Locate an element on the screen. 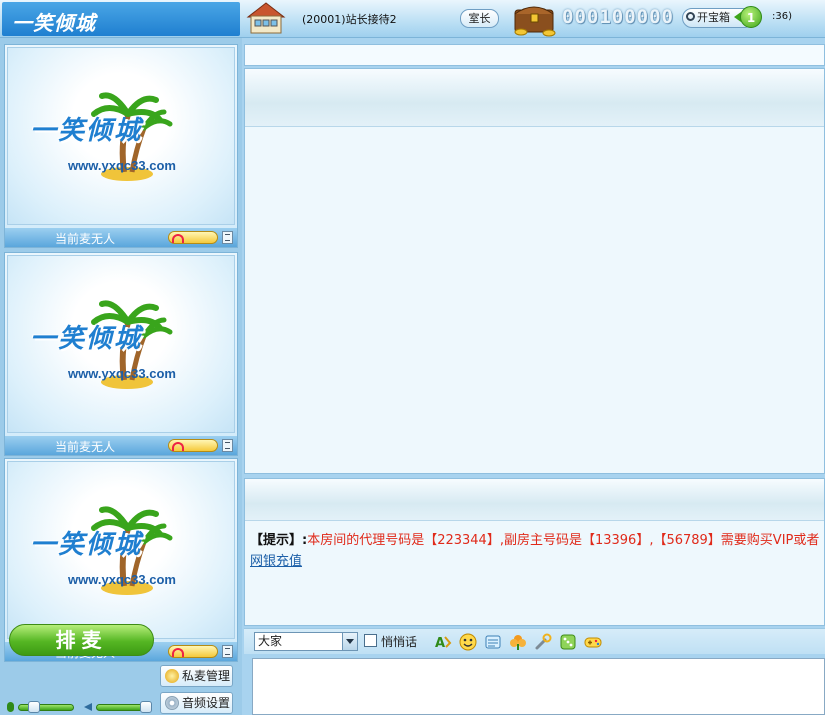 Image resolution: width=825 pixels, height=715 pixels. audio-settings-button: 音频设置 is located at coordinates (196, 703).